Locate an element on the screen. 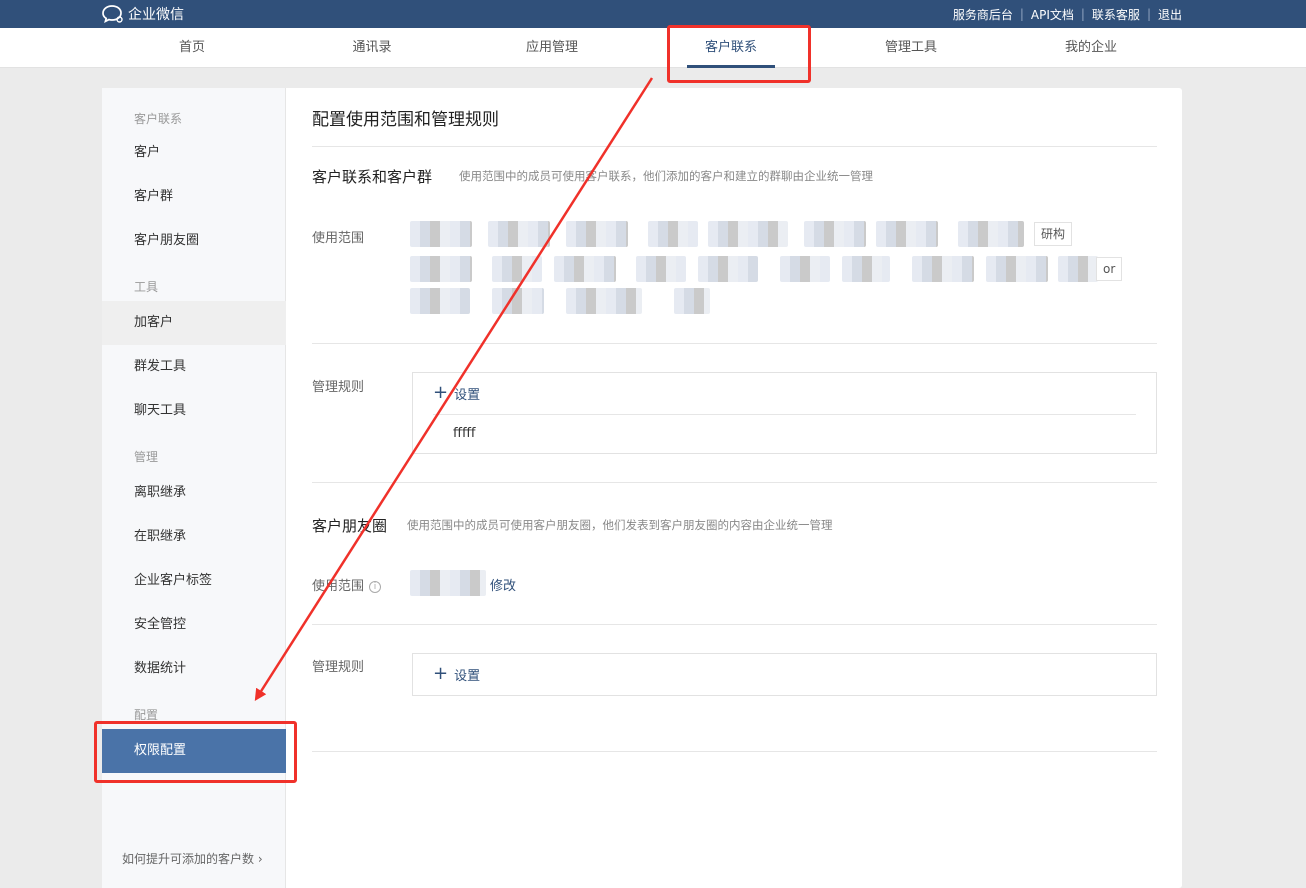  rules-box-customer-contact: + 设置 fffff is located at coordinates (784, 413).